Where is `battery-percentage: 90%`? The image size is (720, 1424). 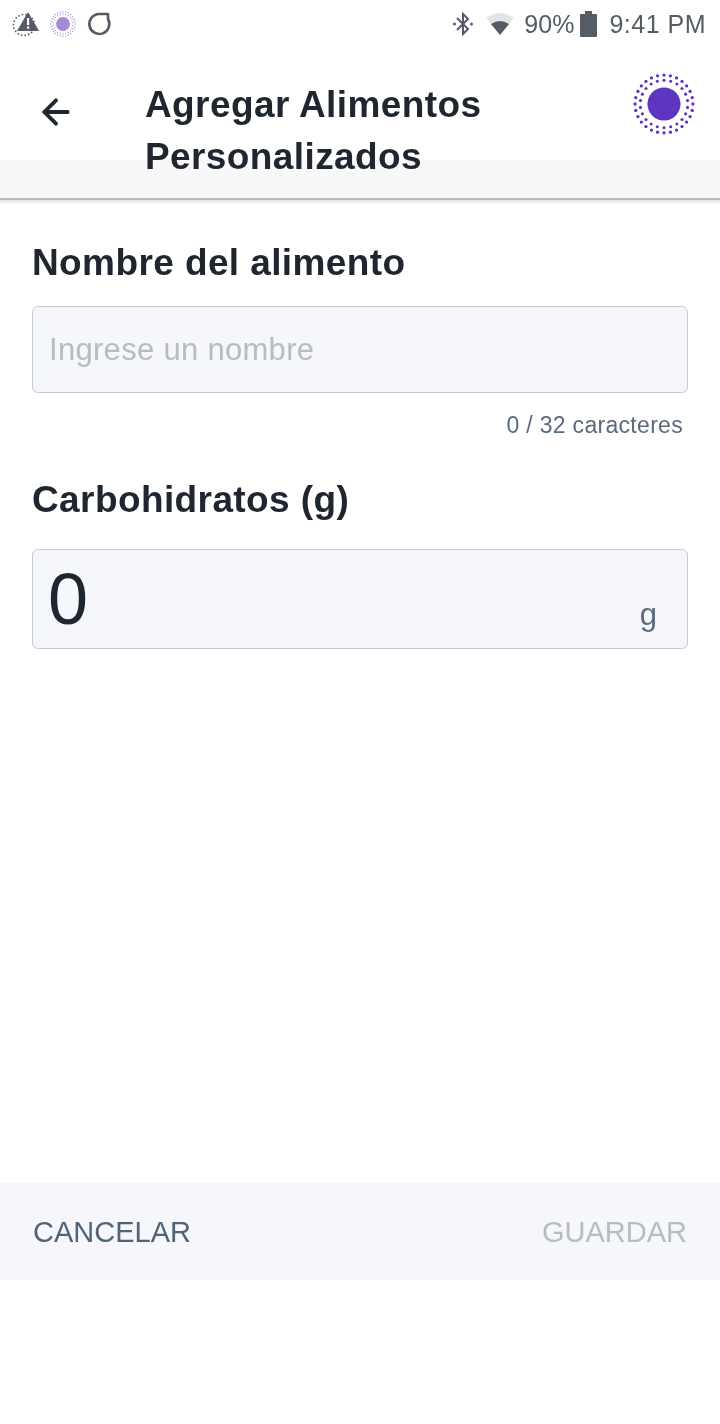 battery-percentage: 90% is located at coordinates (549, 24).